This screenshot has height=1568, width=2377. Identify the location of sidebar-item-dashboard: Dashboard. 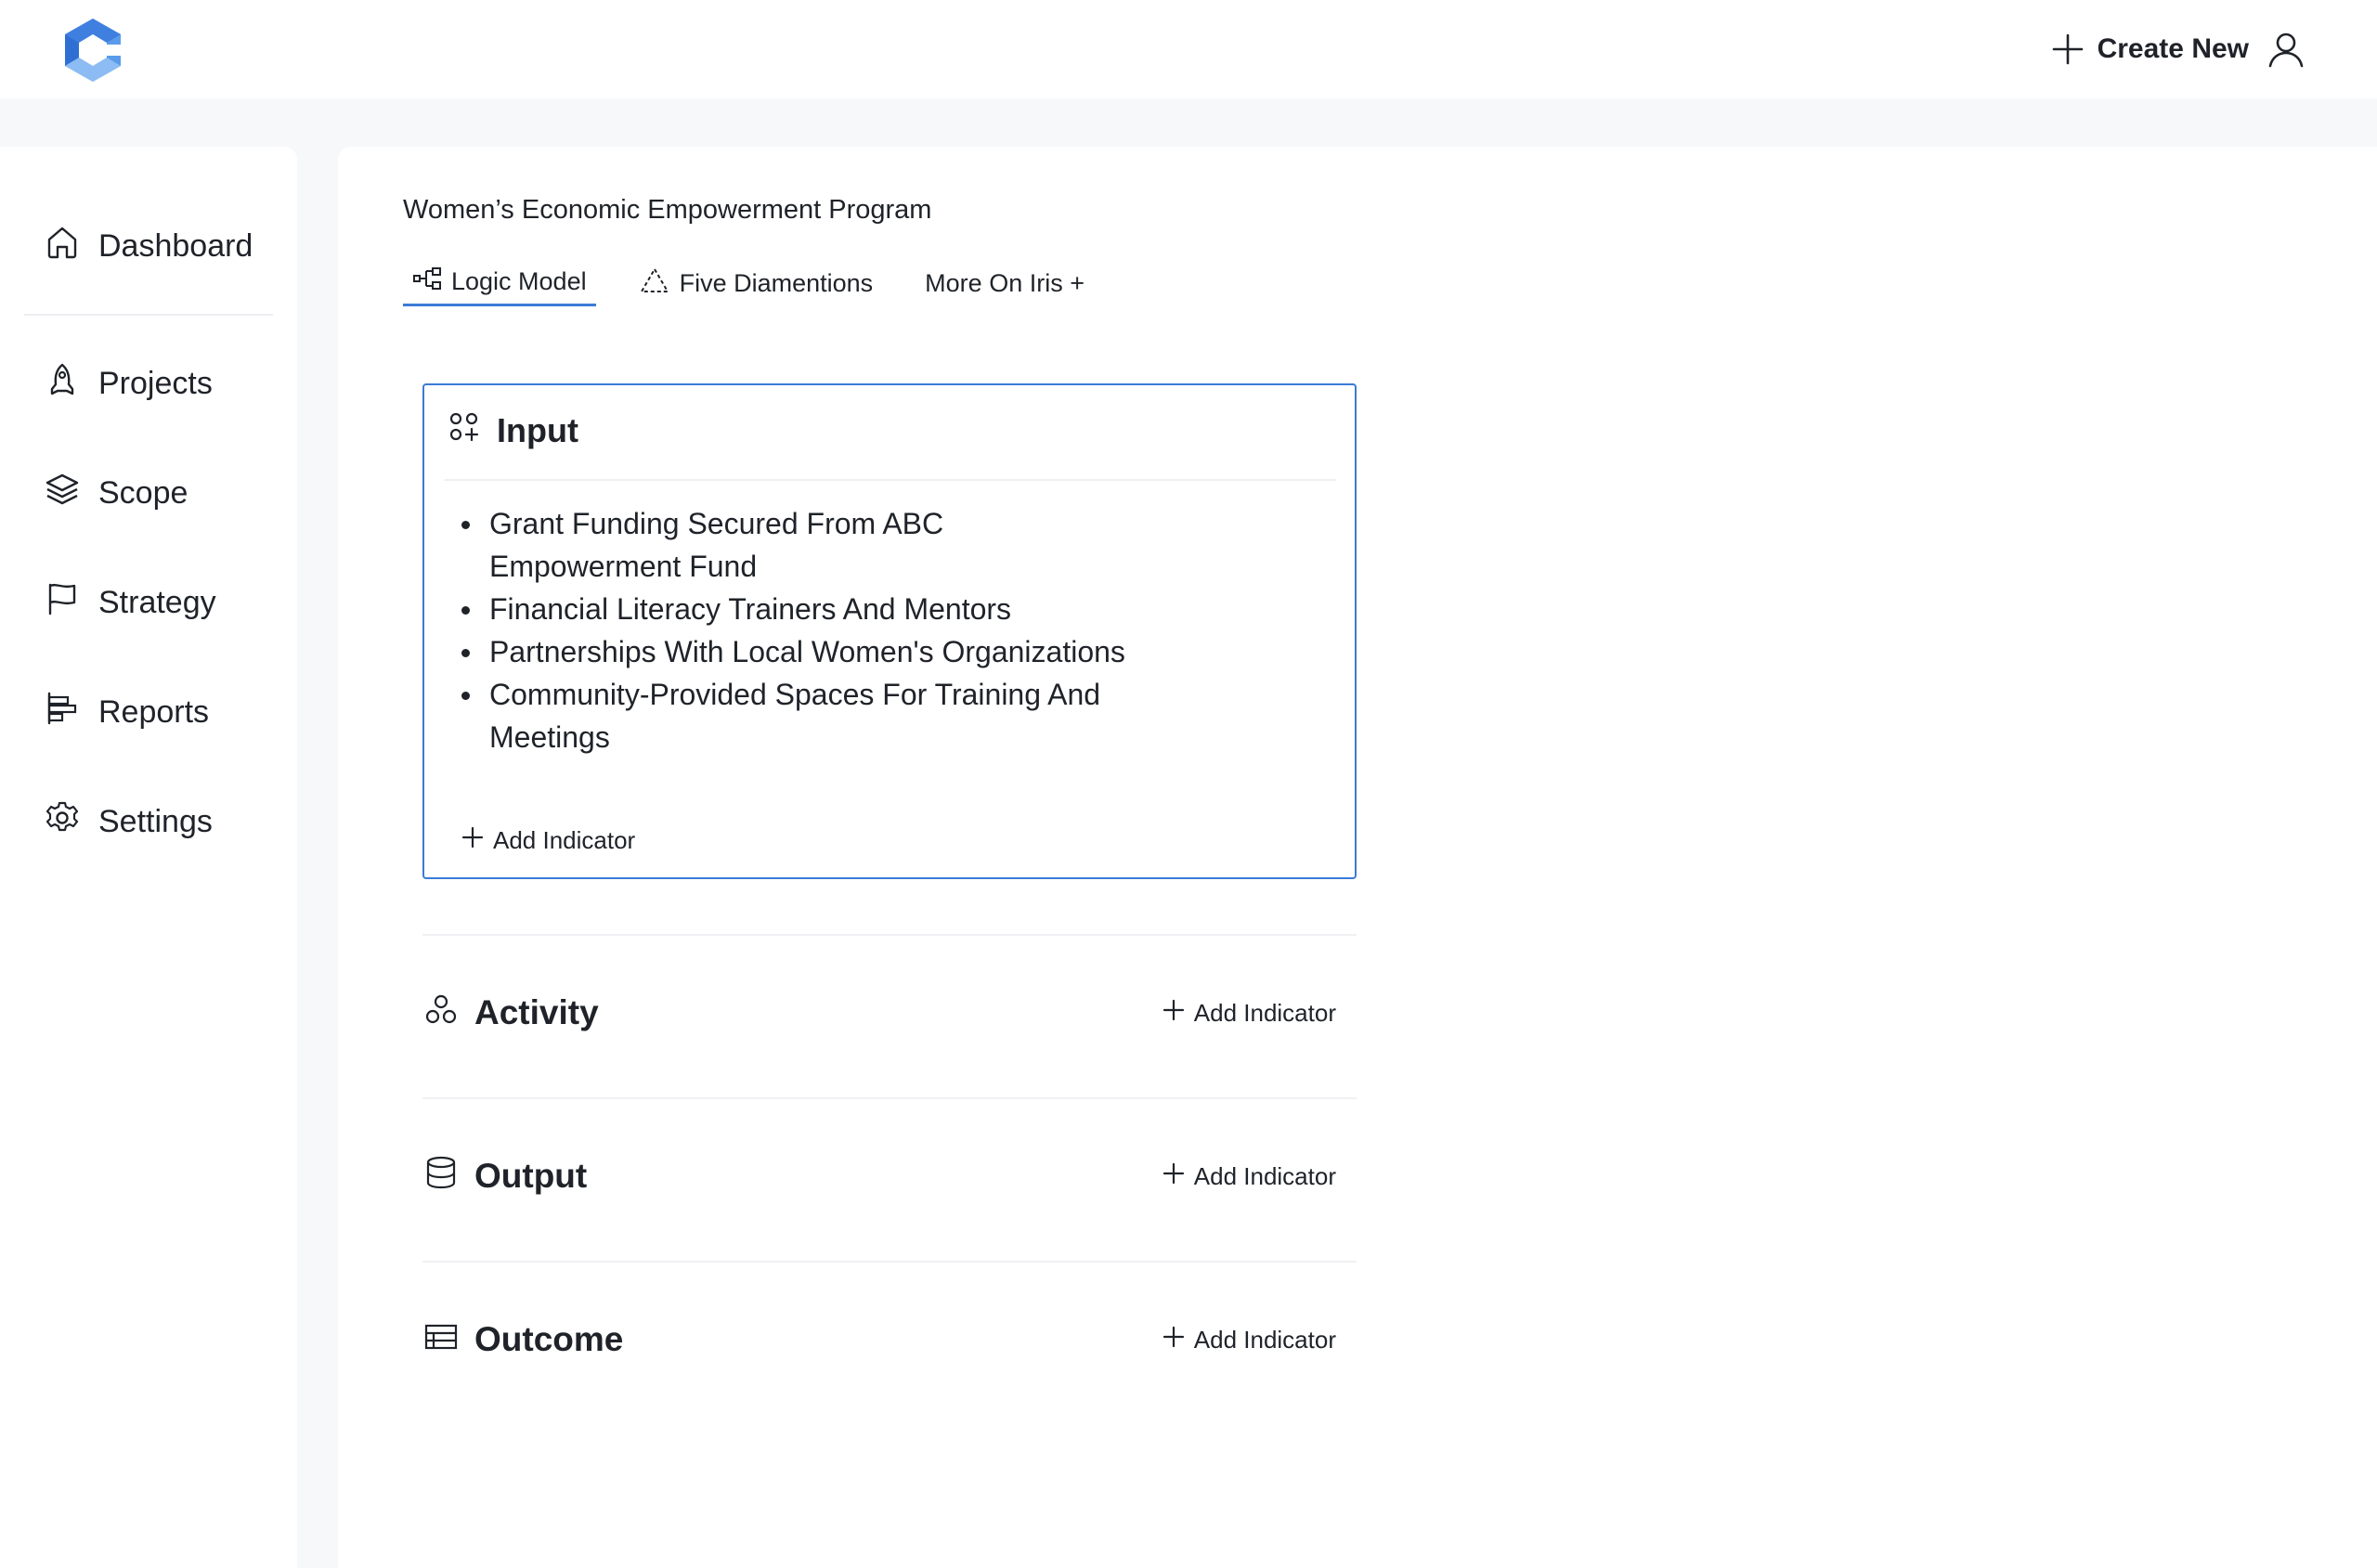
(149, 246).